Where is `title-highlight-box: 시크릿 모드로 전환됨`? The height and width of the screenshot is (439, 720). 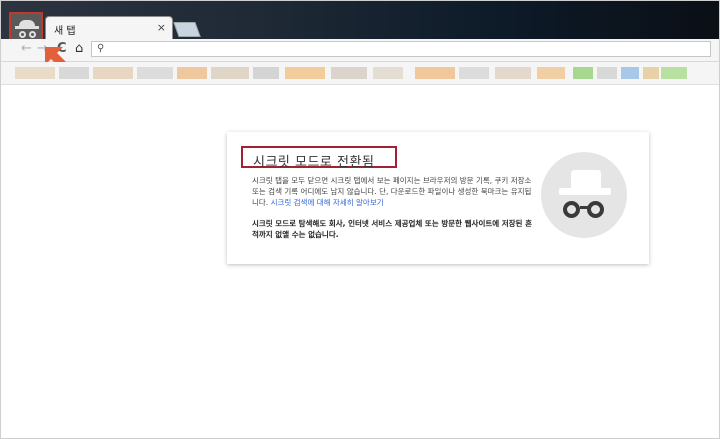 title-highlight-box: 시크릿 모드로 전환됨 is located at coordinates (319, 158).